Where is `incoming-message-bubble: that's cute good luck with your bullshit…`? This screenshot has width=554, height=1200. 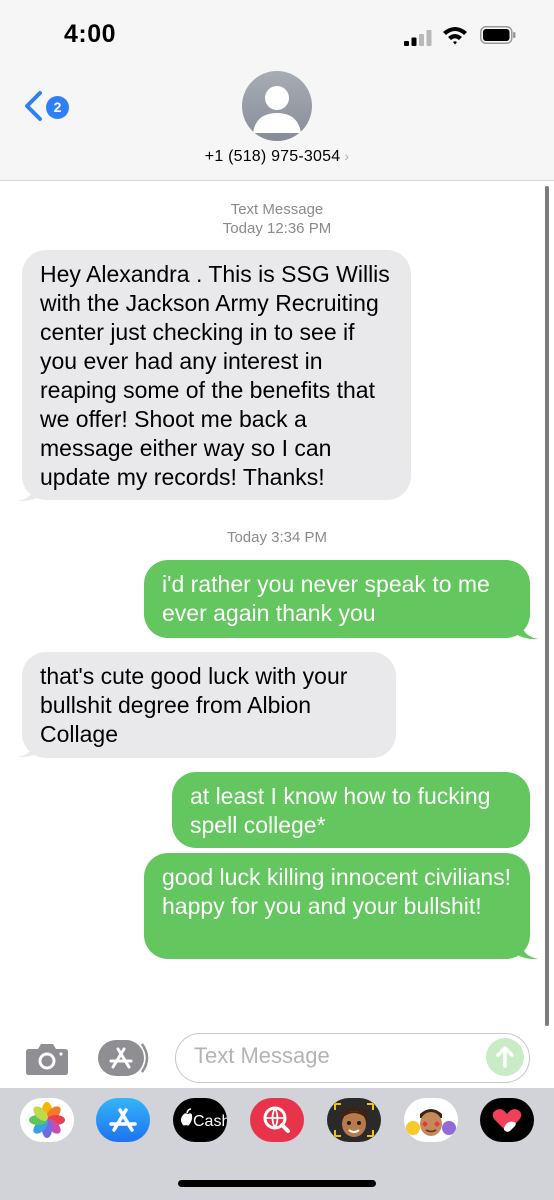 incoming-message-bubble: that's cute good luck with your bullshit… is located at coordinates (209, 705).